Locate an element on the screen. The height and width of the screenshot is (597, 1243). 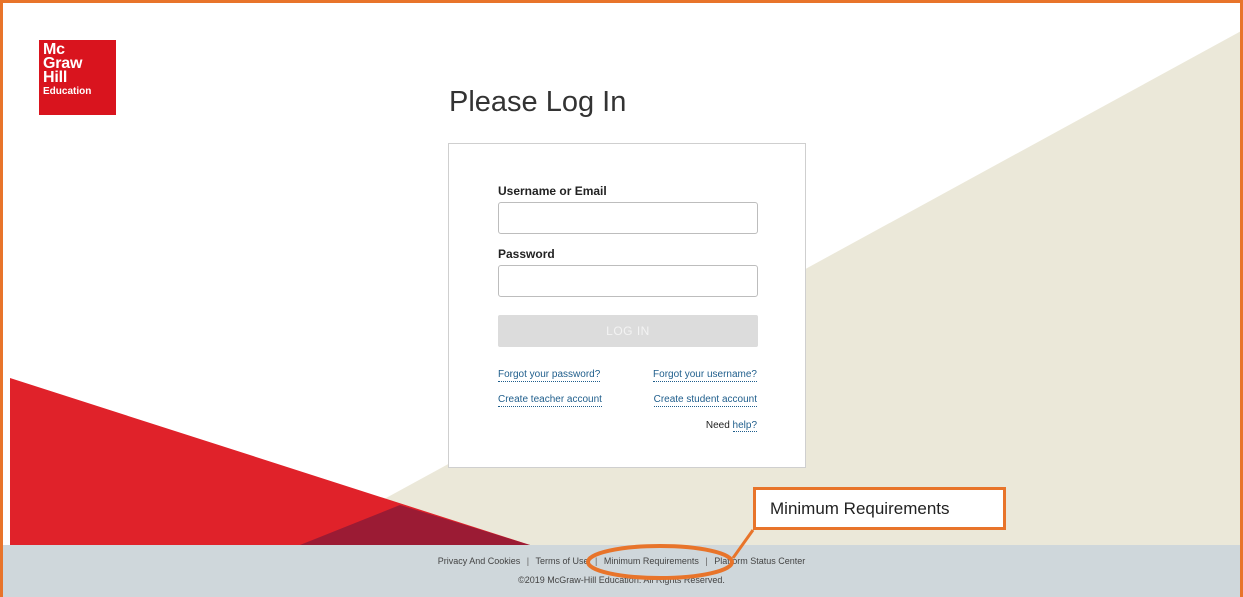
logo-text-education: Education is located at coordinates (67, 91).